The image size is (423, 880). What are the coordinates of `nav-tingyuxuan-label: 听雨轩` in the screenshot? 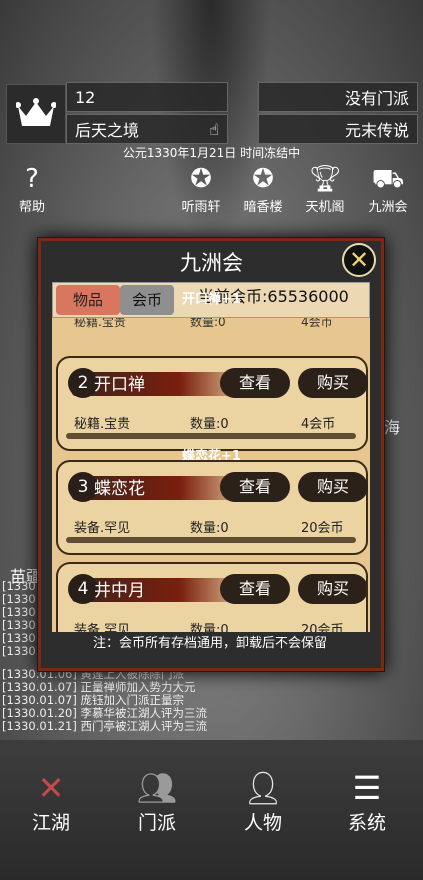 It's located at (201, 207).